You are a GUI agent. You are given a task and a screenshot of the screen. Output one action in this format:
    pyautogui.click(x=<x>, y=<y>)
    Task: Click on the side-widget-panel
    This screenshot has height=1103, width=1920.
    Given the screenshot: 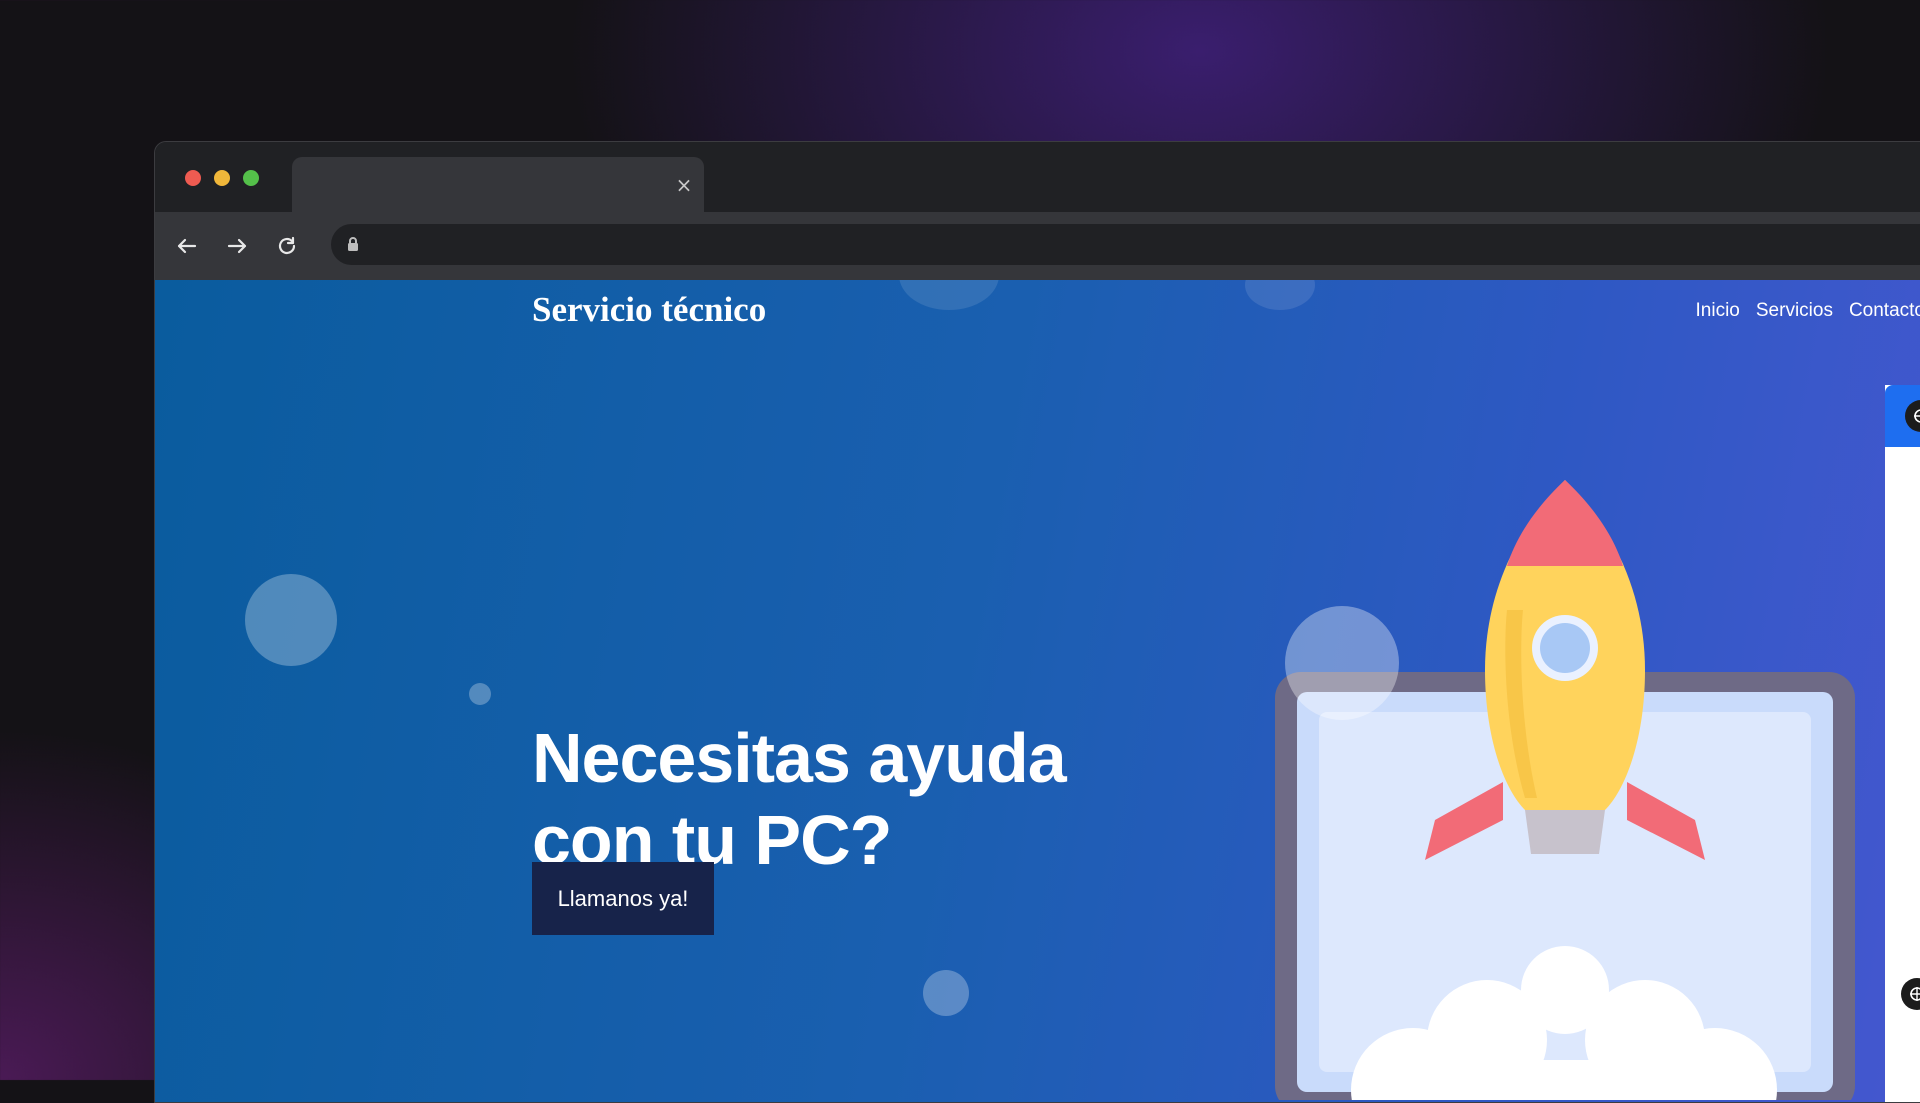 What is the action you would take?
    pyautogui.click(x=1902, y=743)
    